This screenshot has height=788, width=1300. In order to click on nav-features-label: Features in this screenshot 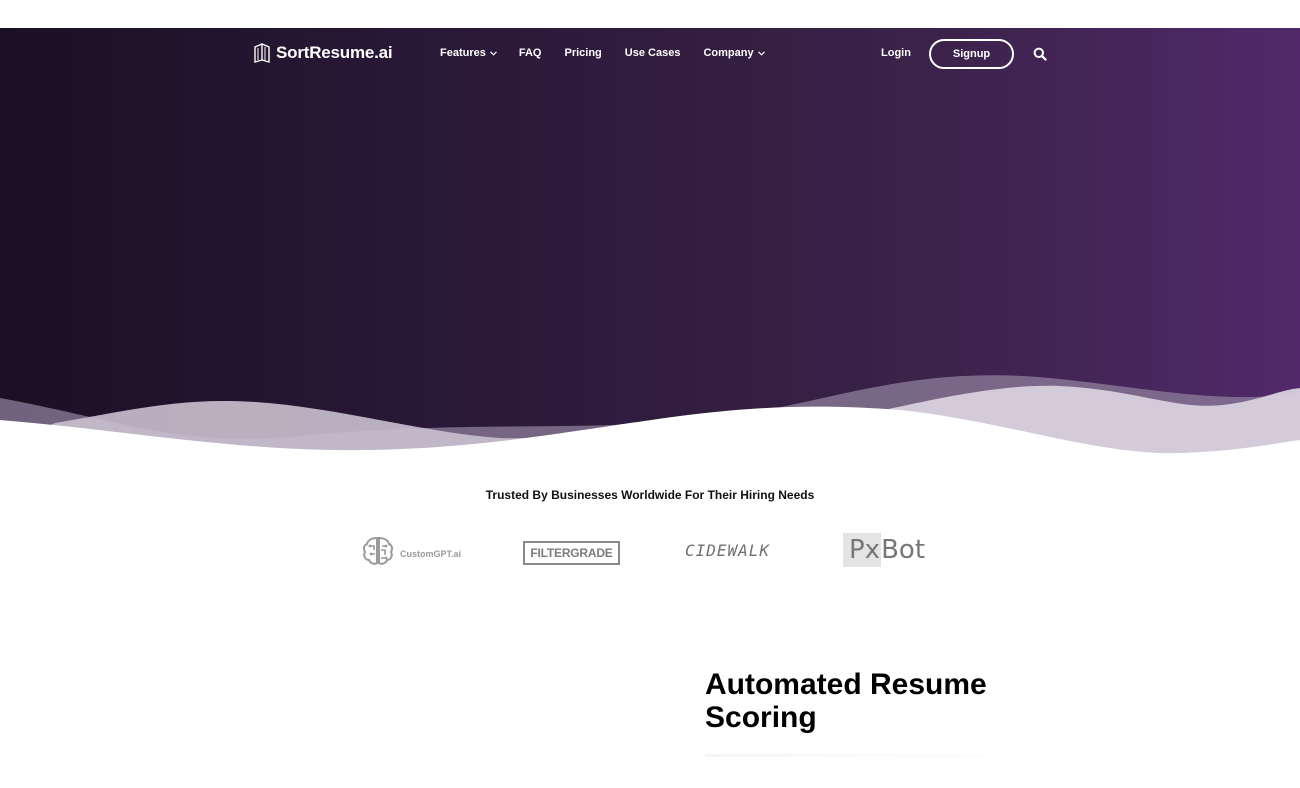, I will do `click(463, 53)`.